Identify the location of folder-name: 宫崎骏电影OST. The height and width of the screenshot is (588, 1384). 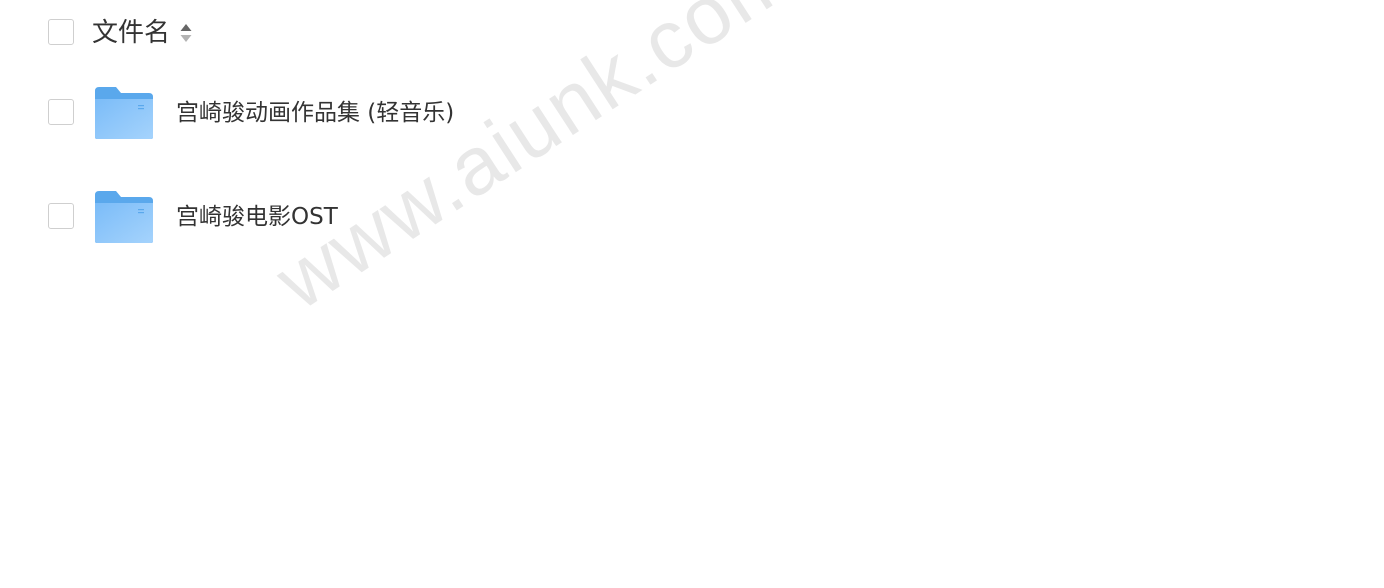
(257, 217).